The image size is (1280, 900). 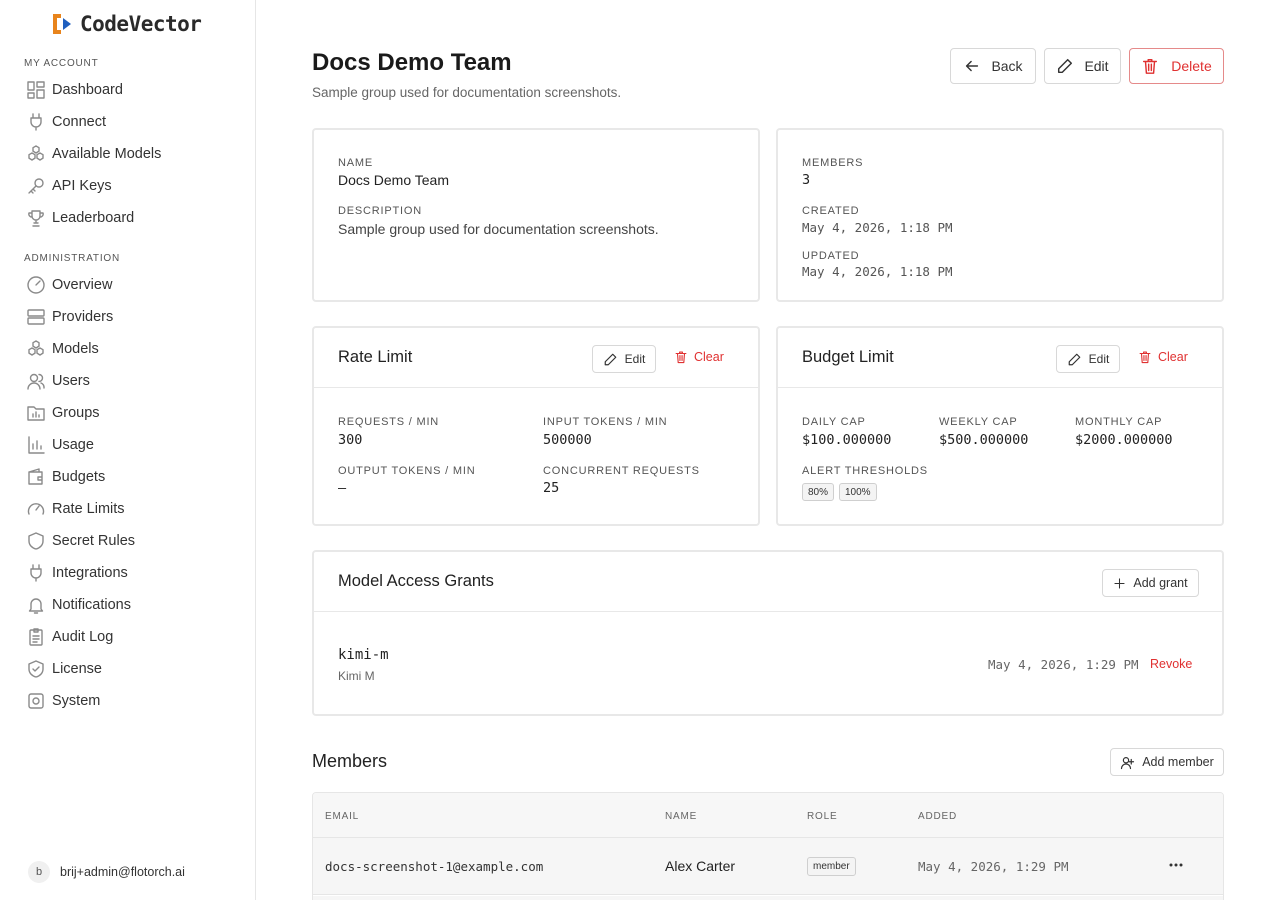 What do you see at coordinates (36, 509) in the screenshot?
I see `speedometer-icon` at bounding box center [36, 509].